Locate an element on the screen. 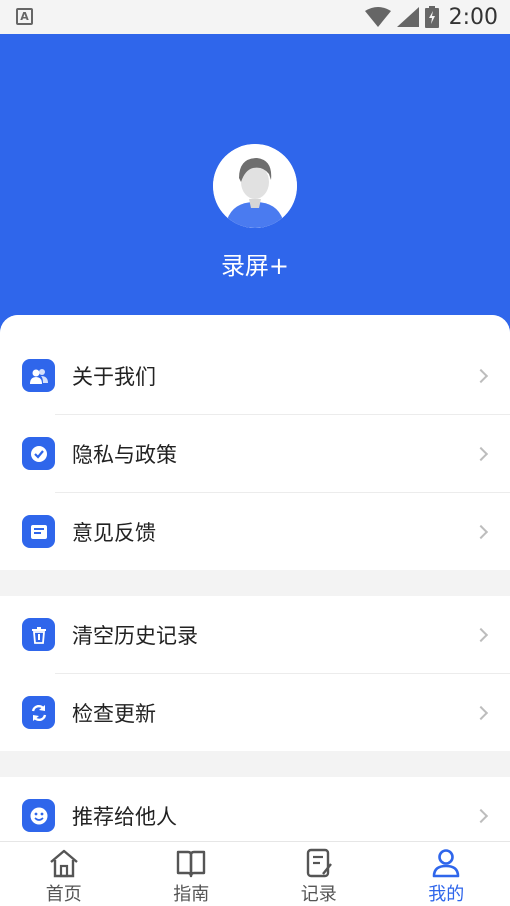 This screenshot has width=510, height=906. tab-label: 首页 is located at coordinates (63, 894).